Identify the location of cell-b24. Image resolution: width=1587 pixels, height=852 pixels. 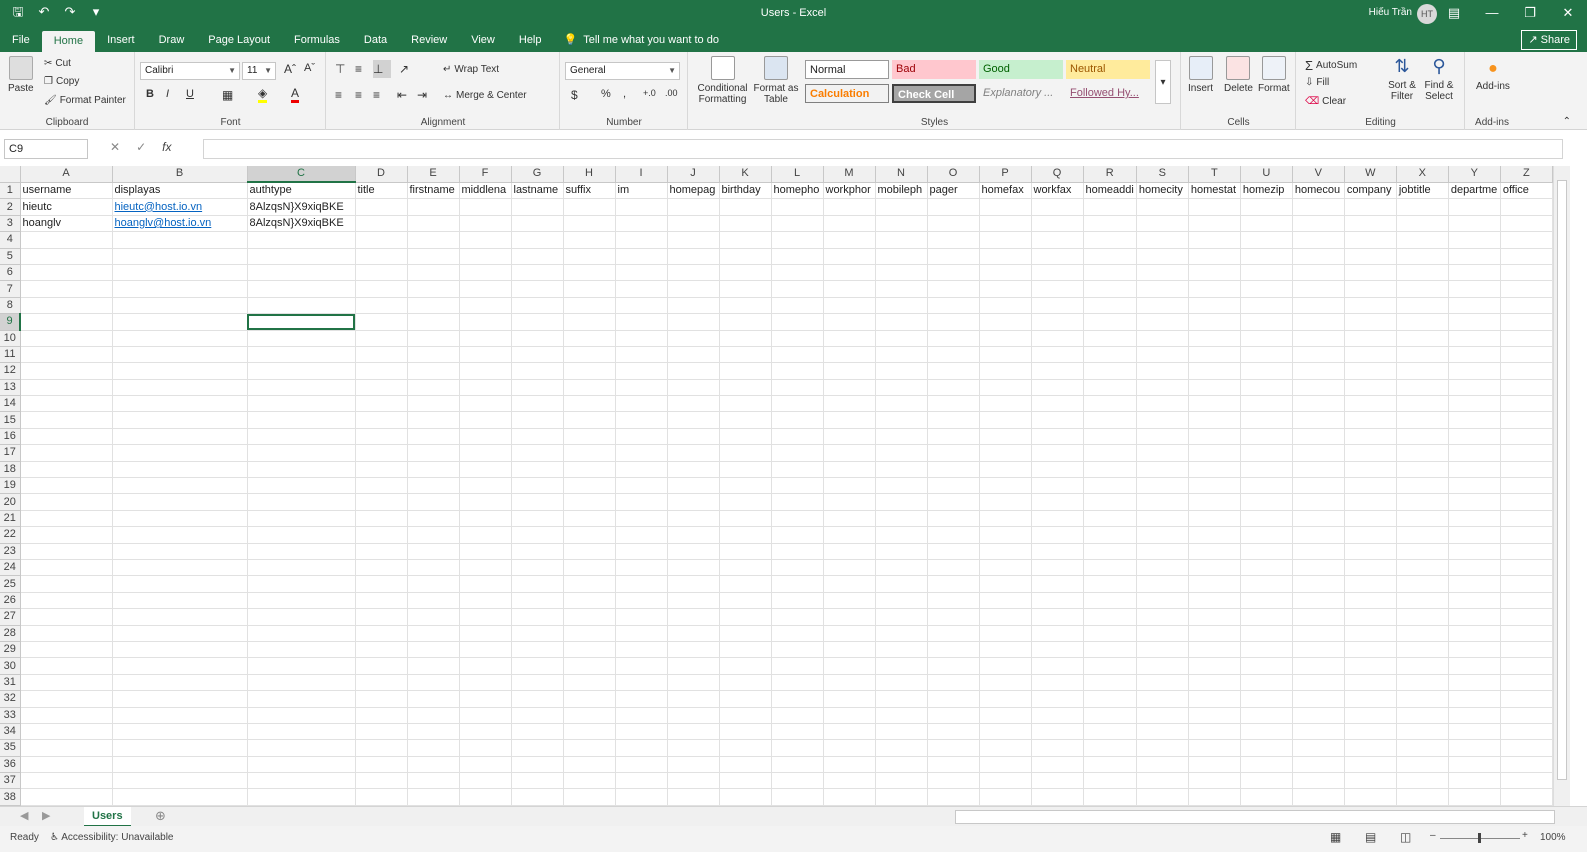
(180, 568).